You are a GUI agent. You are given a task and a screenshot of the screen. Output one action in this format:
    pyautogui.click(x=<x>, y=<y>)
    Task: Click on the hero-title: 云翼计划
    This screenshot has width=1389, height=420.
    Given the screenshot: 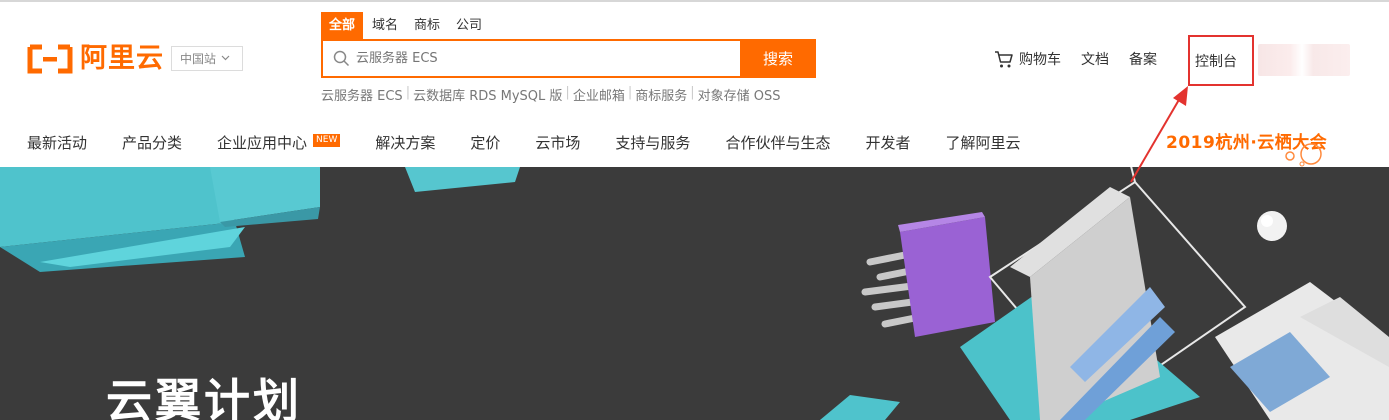 What is the action you would take?
    pyautogui.click(x=204, y=397)
    